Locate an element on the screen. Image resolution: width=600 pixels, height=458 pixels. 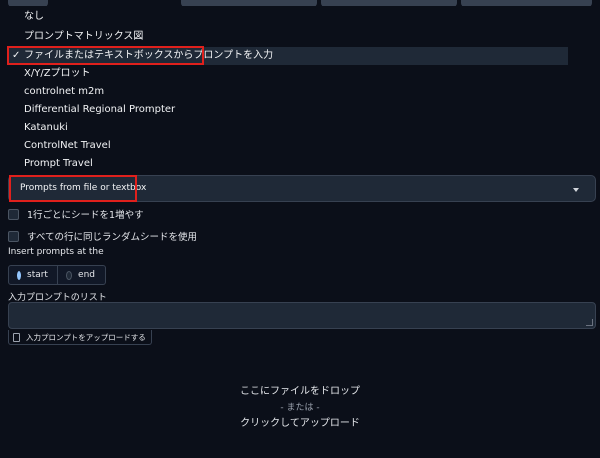
prompt-list-textarea is located at coordinates (302, 315).